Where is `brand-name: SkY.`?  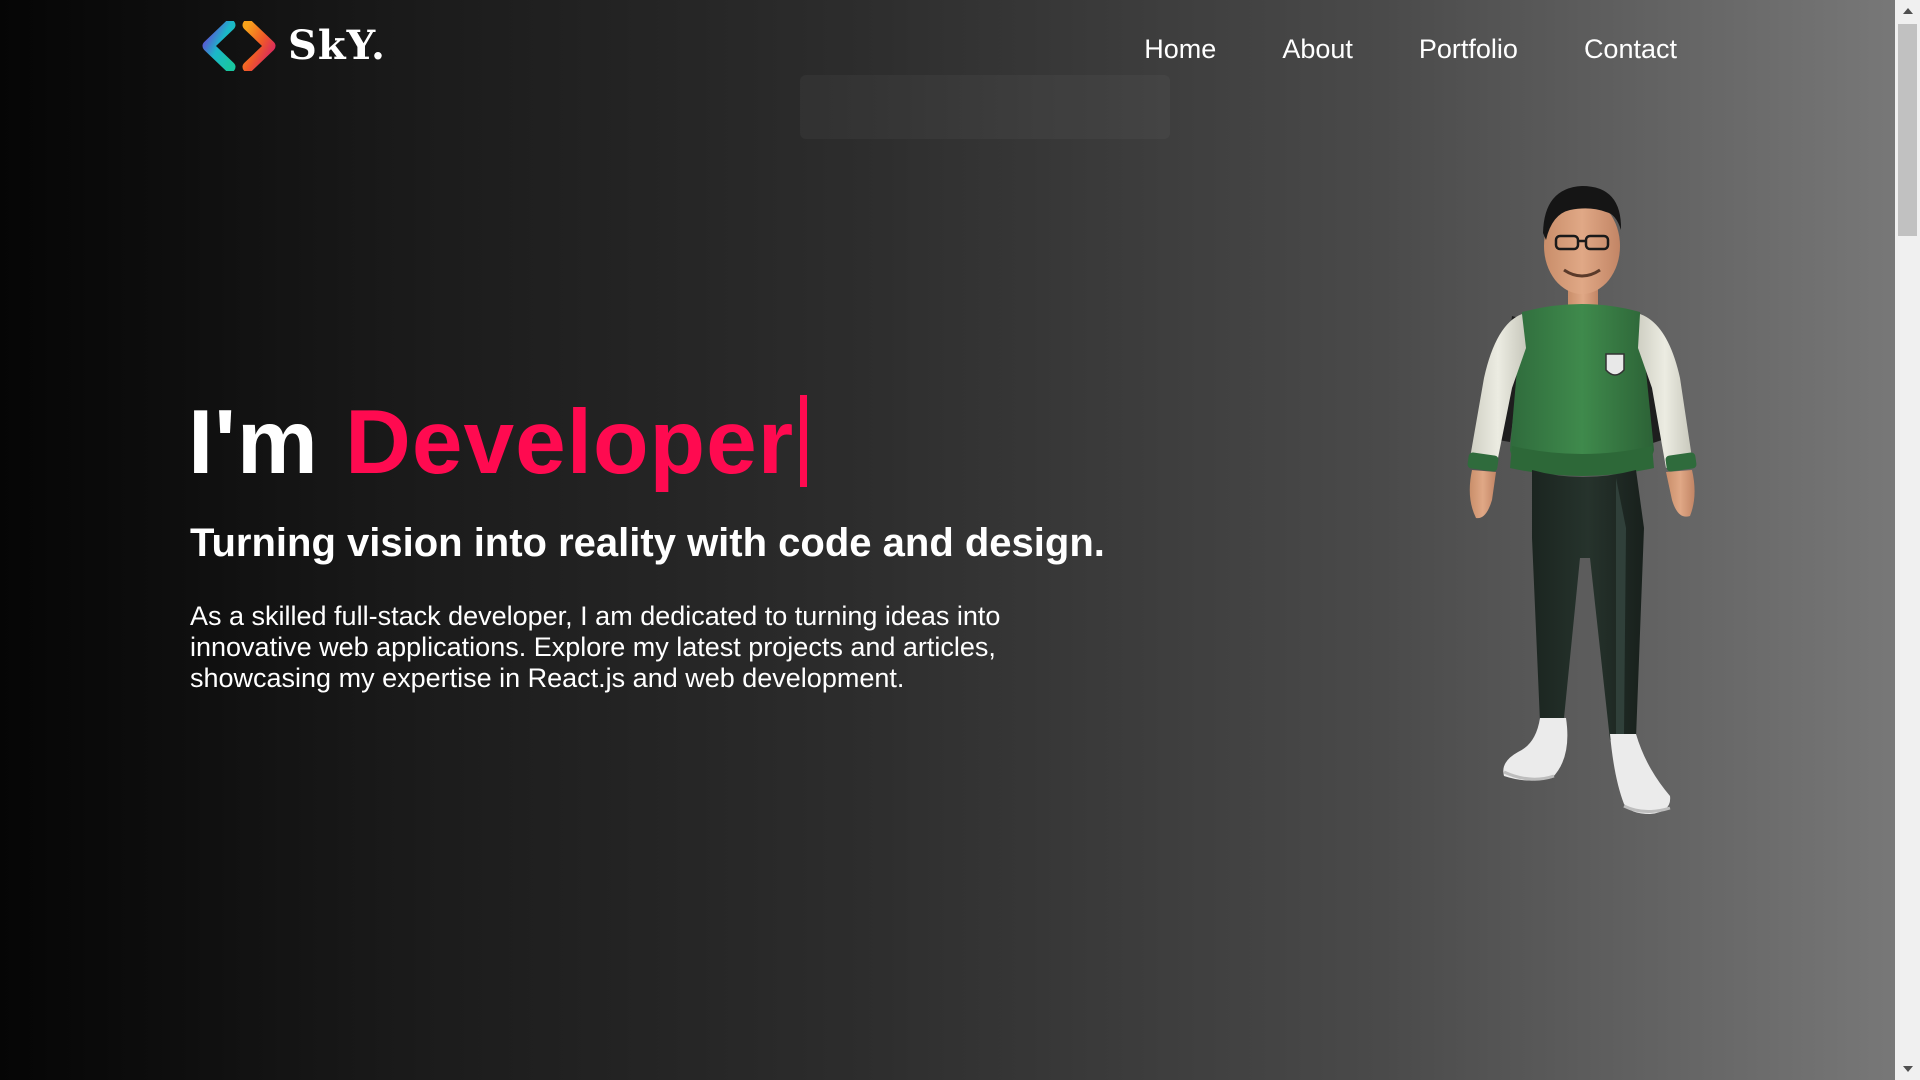
brand-name: SkY. is located at coordinates (337, 45).